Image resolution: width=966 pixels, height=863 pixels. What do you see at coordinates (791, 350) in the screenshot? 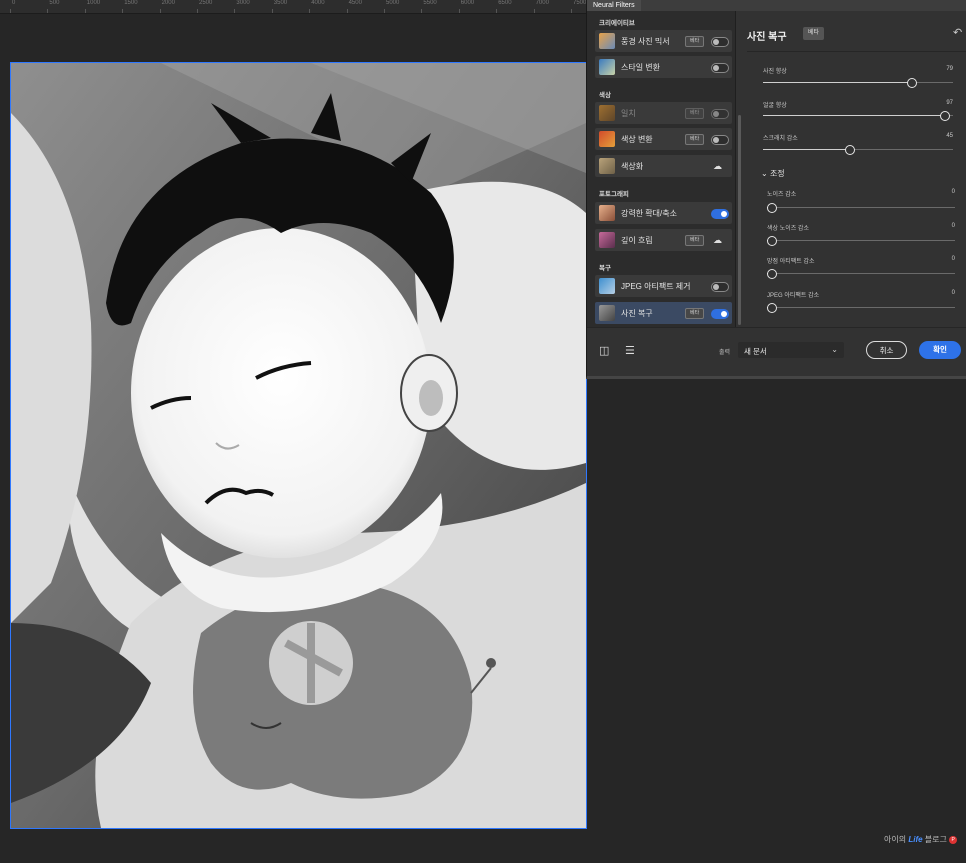
I see `output-select: 새 문서 ⌄` at bounding box center [791, 350].